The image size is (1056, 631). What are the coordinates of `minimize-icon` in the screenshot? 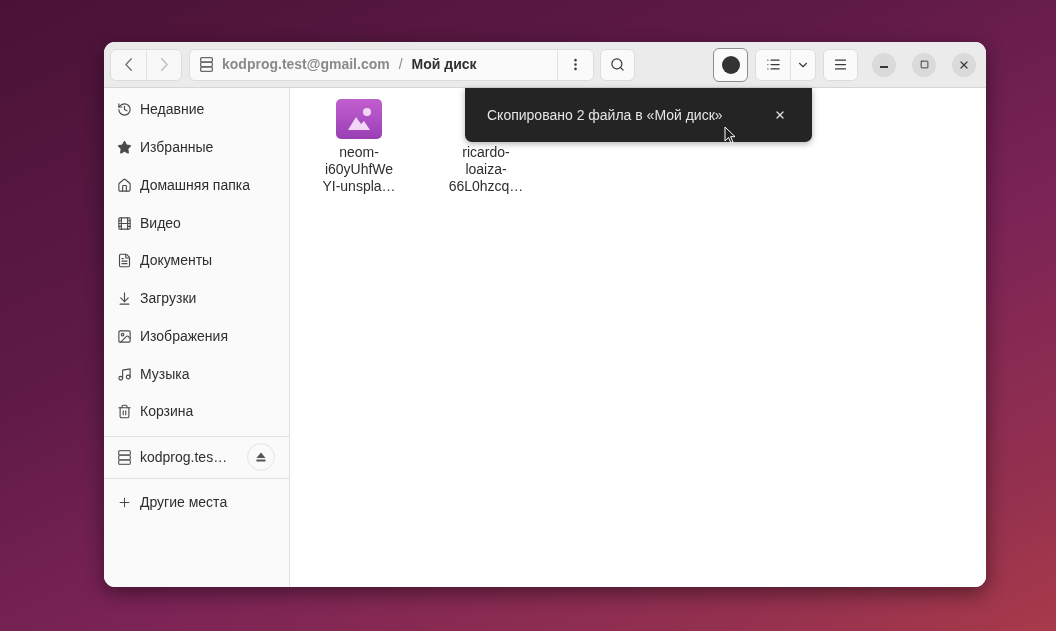 It's located at (884, 67).